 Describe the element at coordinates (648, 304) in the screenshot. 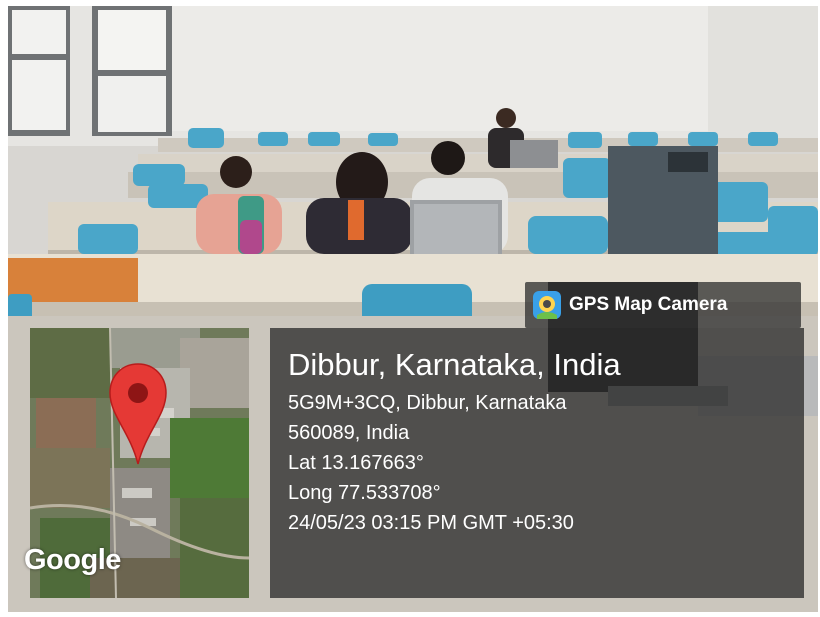

I see `app-name: GPS Map Camera` at that location.